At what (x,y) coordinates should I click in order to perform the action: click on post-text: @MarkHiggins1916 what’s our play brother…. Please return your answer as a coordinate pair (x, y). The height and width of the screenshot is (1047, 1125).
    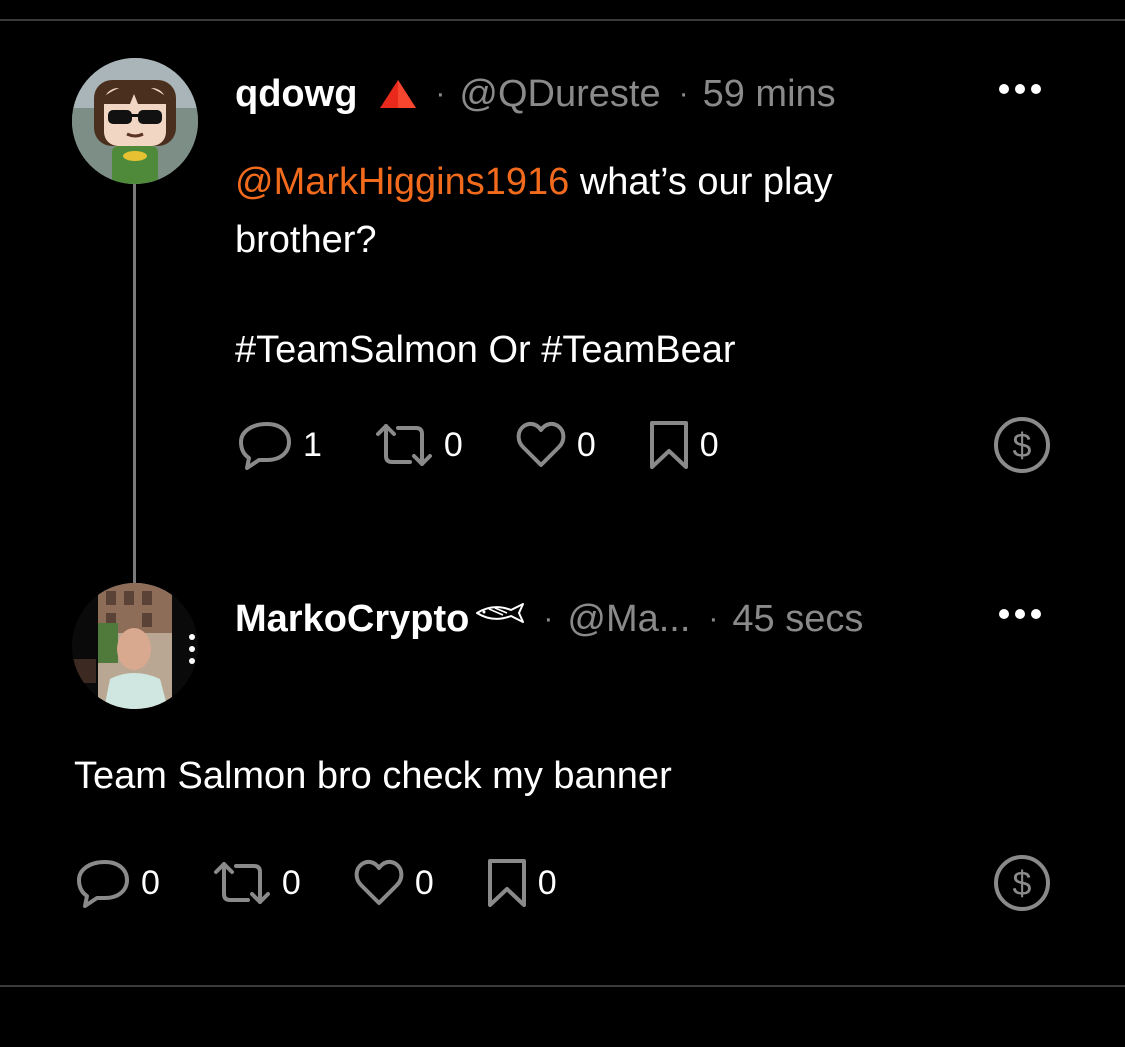
    Looking at the image, I should click on (615, 266).